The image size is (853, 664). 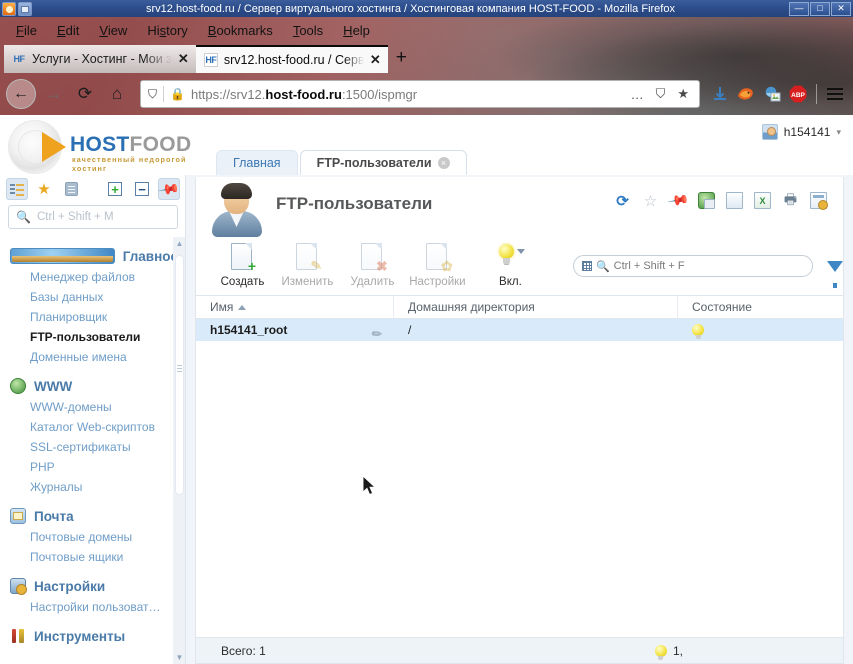 I want to click on chevron-down-icon: ▾, so click(x=838, y=132).